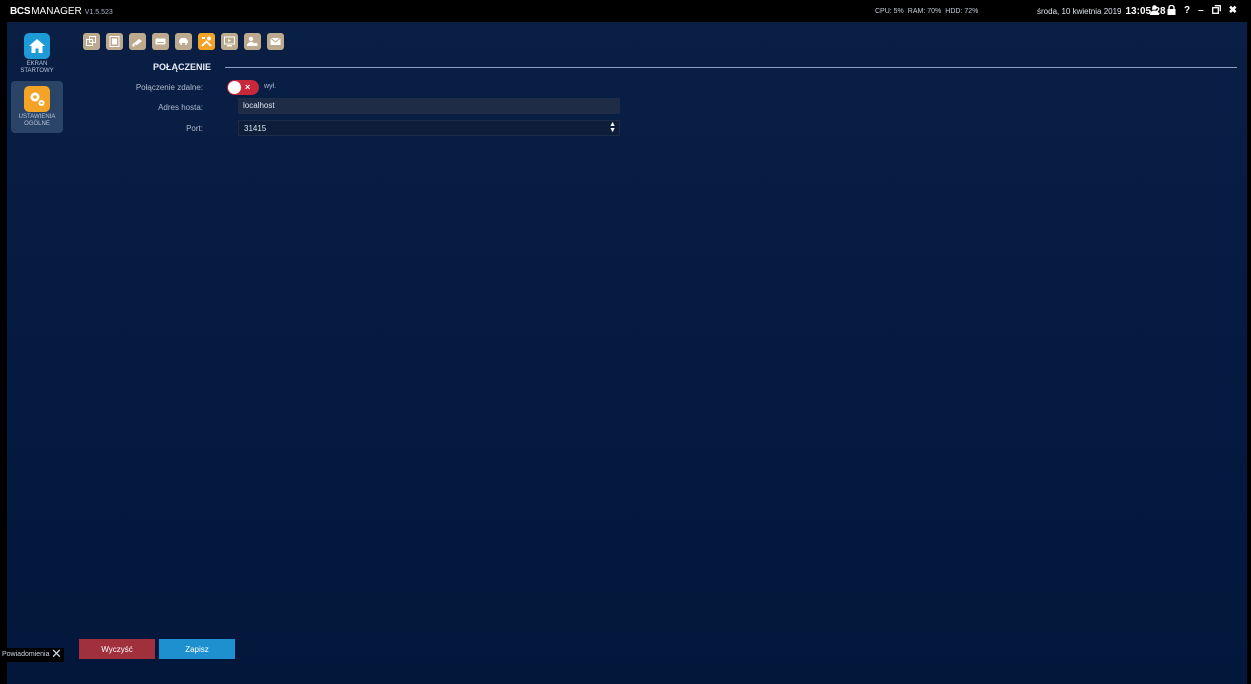 This screenshot has width=1251, height=684. What do you see at coordinates (37, 99) in the screenshot?
I see `gears-icon` at bounding box center [37, 99].